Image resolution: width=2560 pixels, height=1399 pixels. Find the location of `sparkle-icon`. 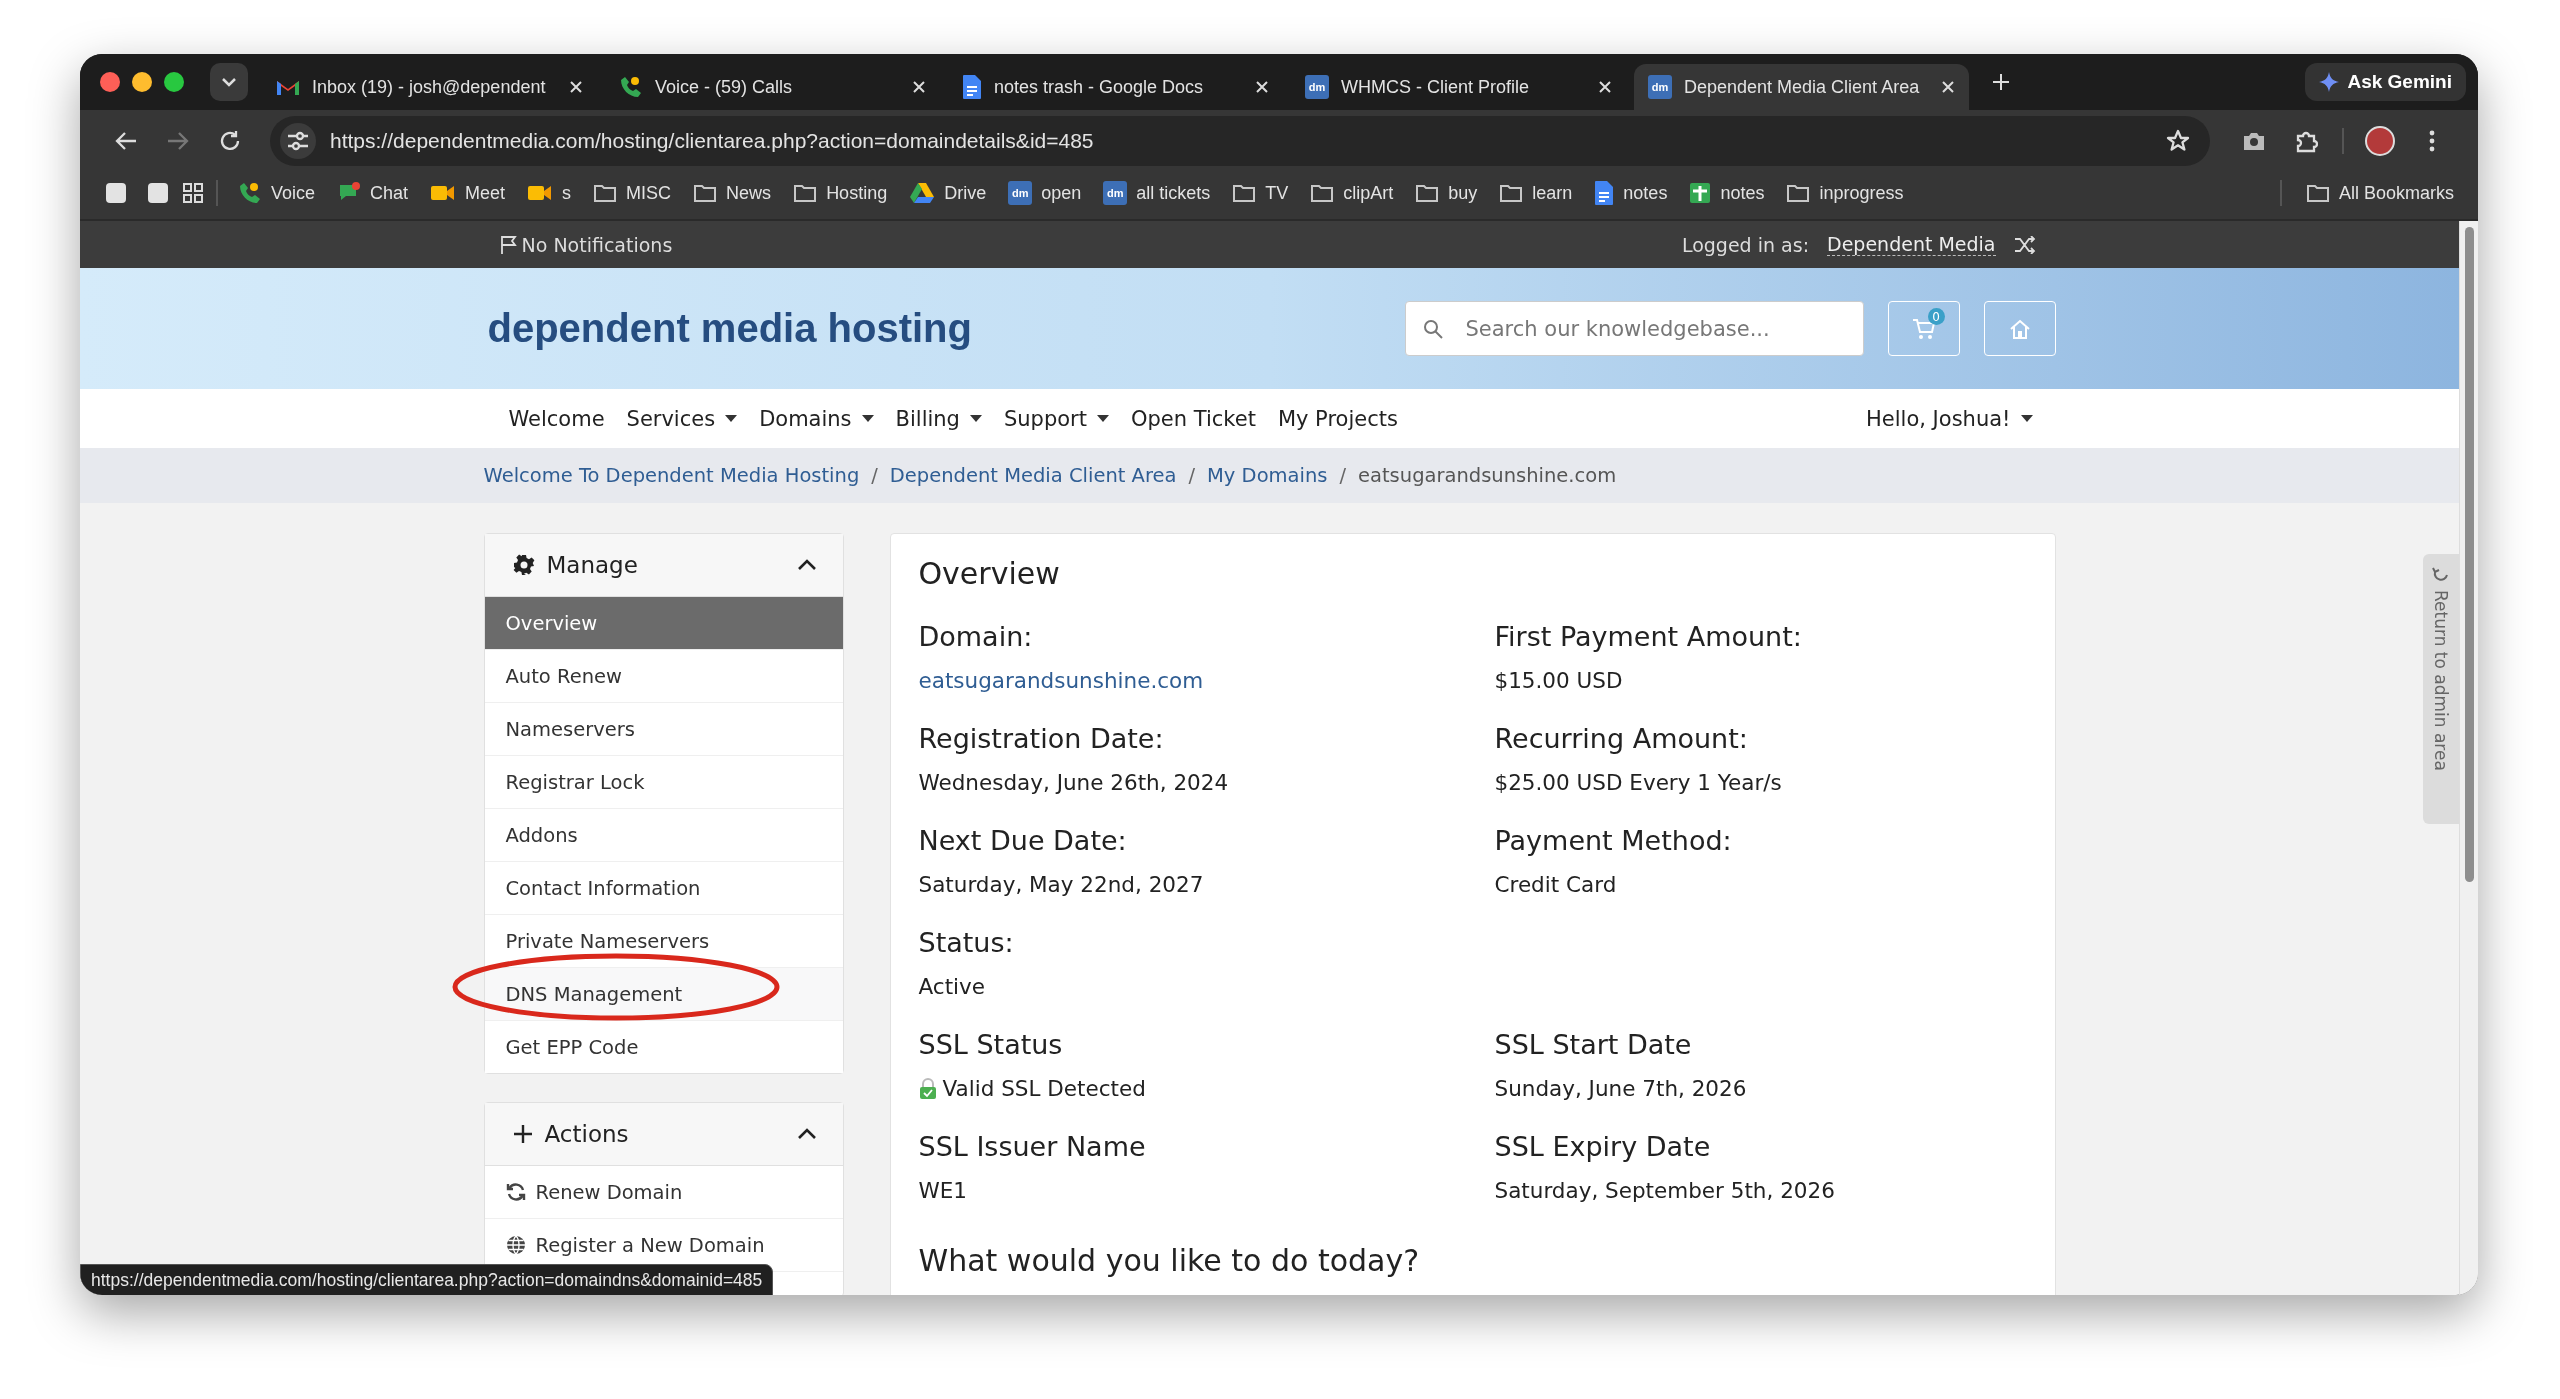

sparkle-icon is located at coordinates (2329, 82).